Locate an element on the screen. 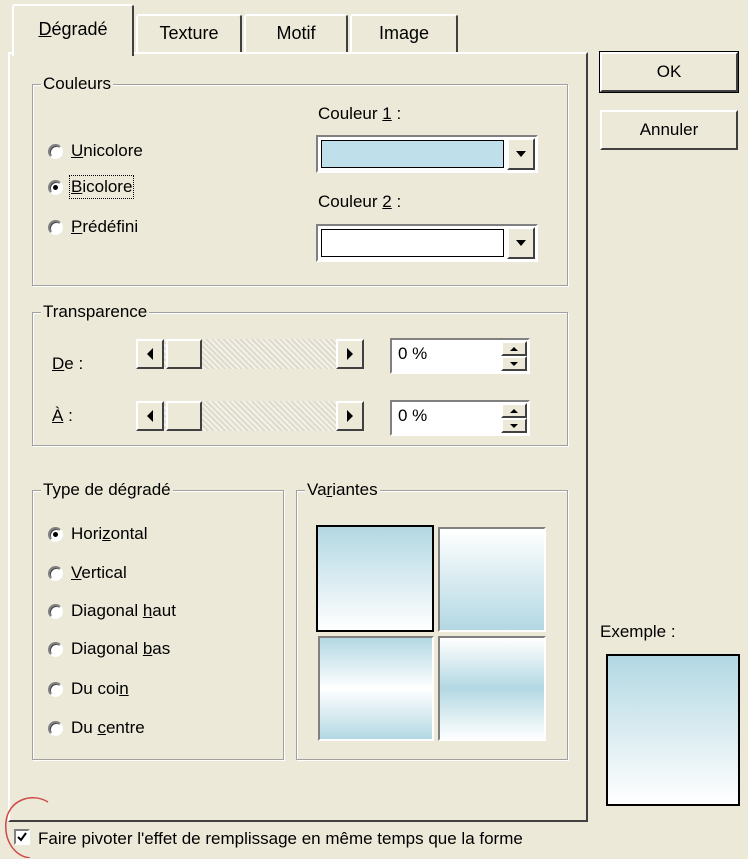 The image size is (748, 859). radio-diagonal-haut: Diagonal haut is located at coordinates (112, 611).